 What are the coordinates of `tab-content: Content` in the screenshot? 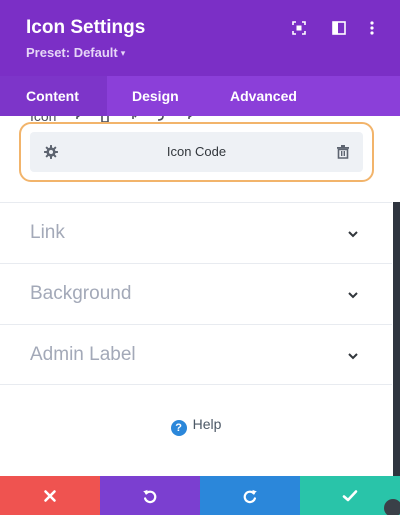 It's located at (53, 96).